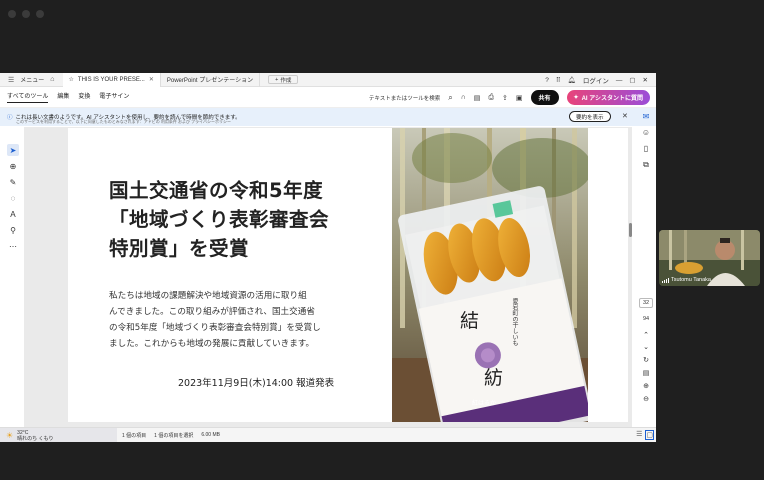 This screenshot has height=480, width=764. What do you see at coordinates (171, 435) in the screenshot?
I see `explorer-status: 1 個の項目 1 個の項目を選択 6.00 MB` at bounding box center [171, 435].